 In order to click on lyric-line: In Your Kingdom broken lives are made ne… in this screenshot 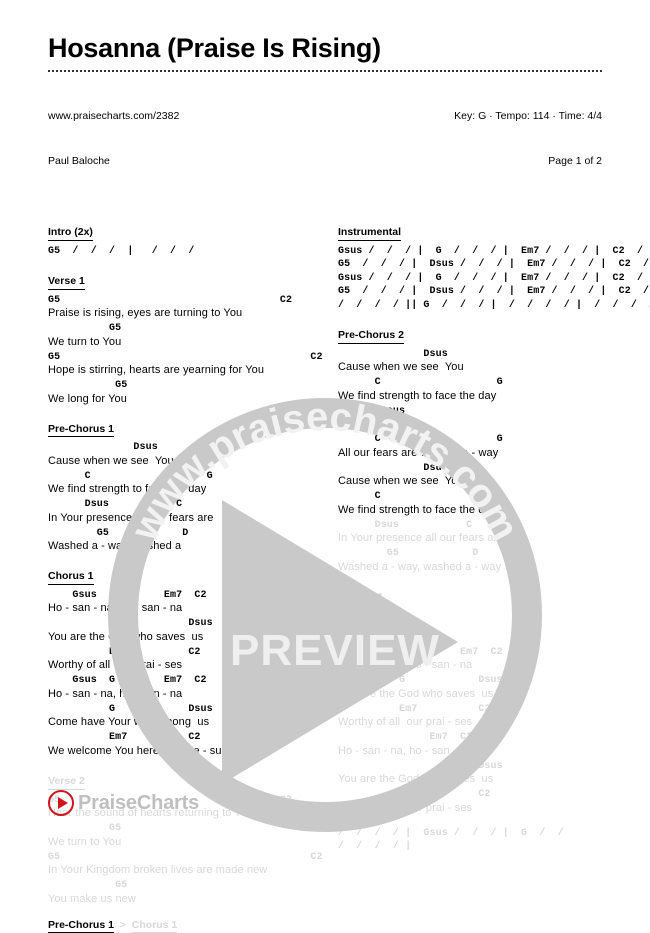, I will do `click(158, 870)`.